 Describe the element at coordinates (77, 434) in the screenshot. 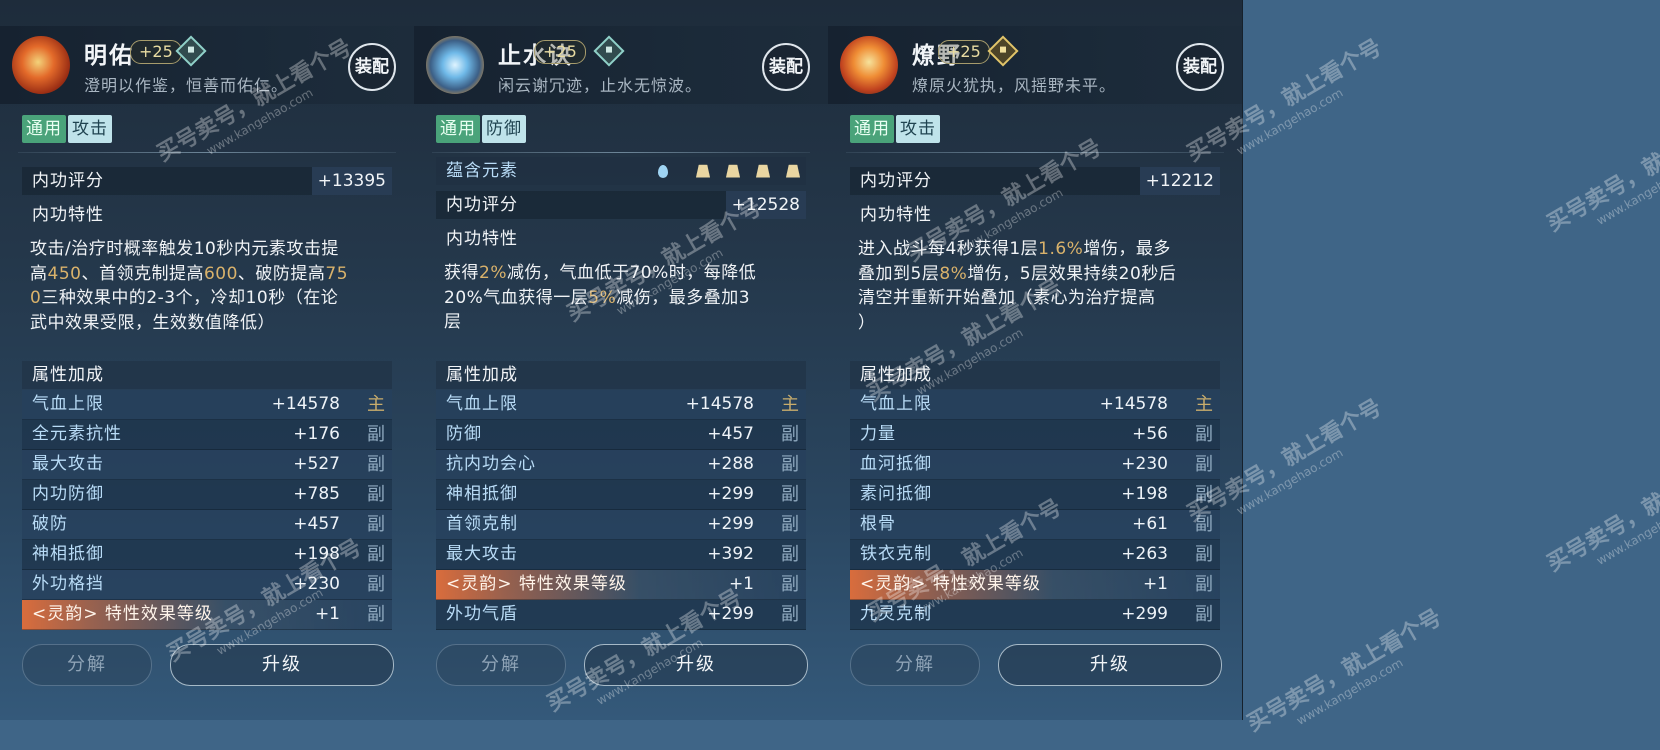

I see `stat-label: 全元素抗性` at that location.